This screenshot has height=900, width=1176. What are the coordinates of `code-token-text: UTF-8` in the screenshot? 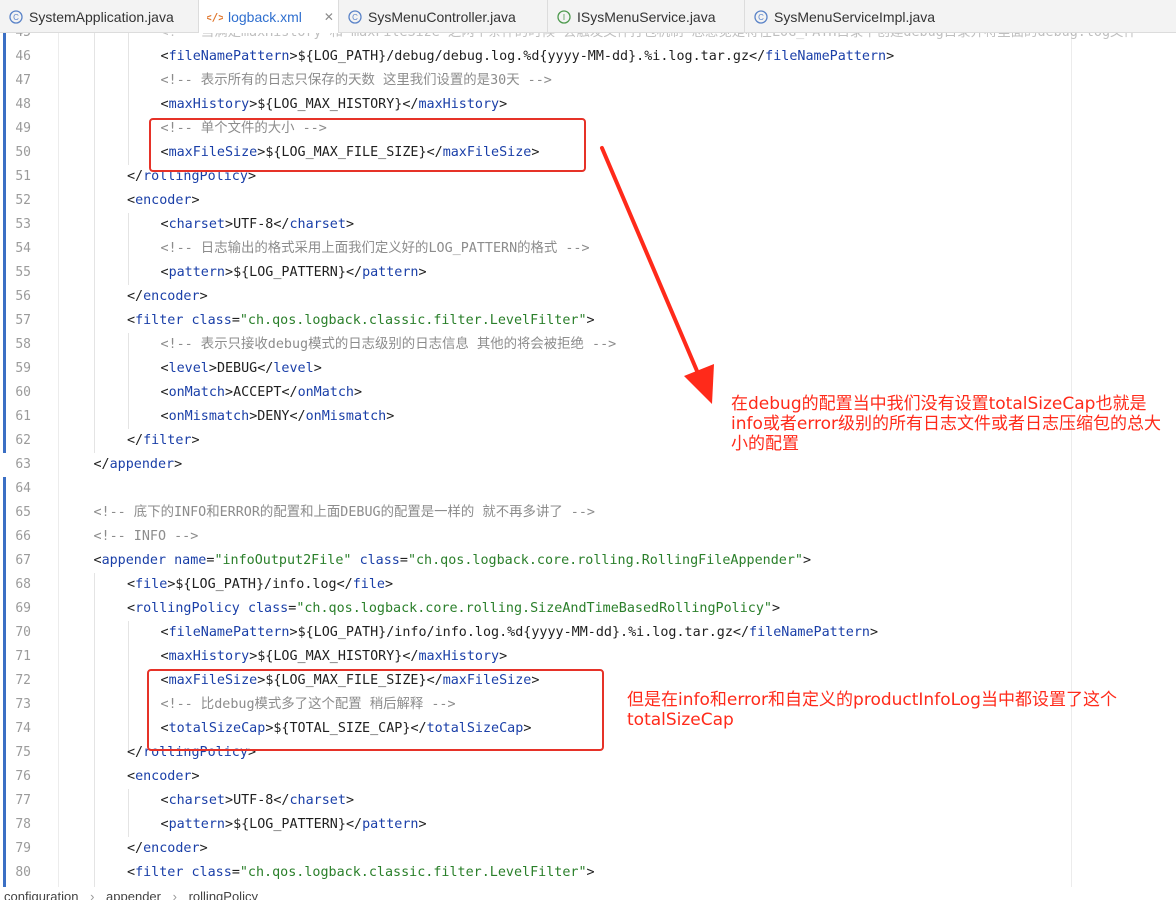 It's located at (253, 800).